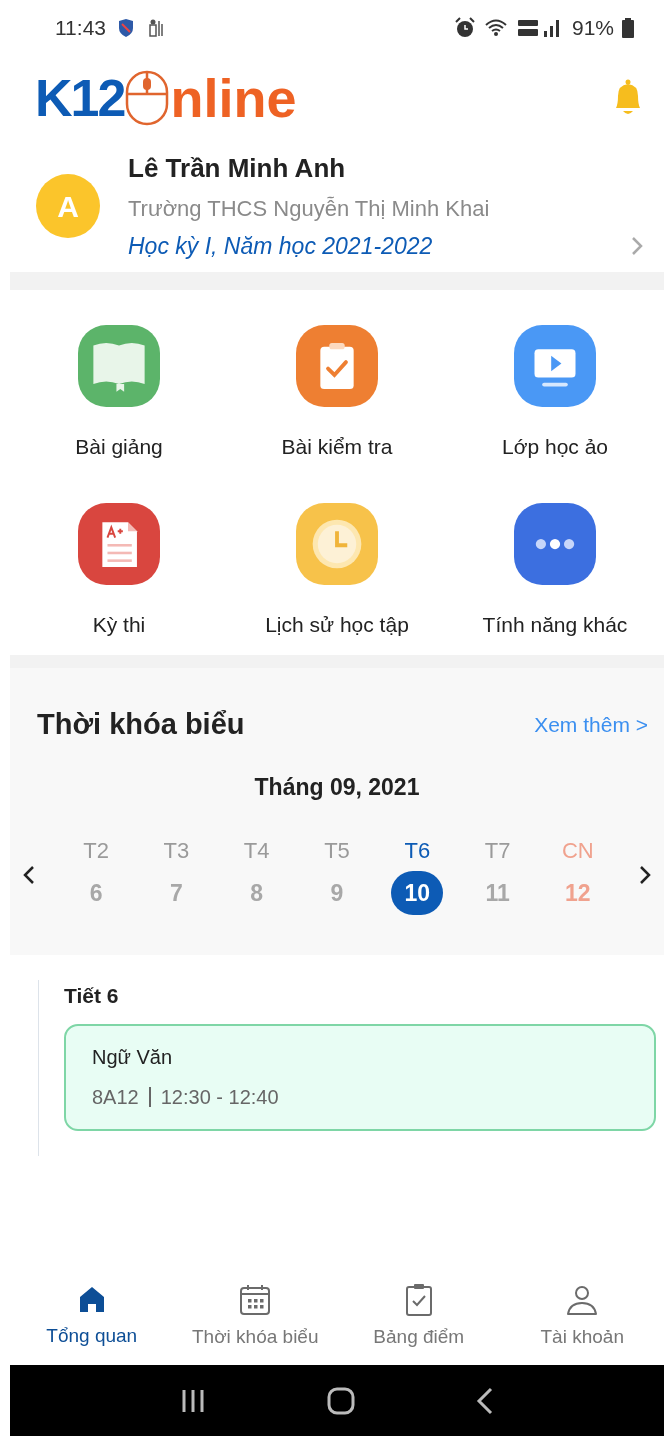 This screenshot has width=664, height=1436. What do you see at coordinates (628, 27) in the screenshot?
I see `battery-icon` at bounding box center [628, 27].